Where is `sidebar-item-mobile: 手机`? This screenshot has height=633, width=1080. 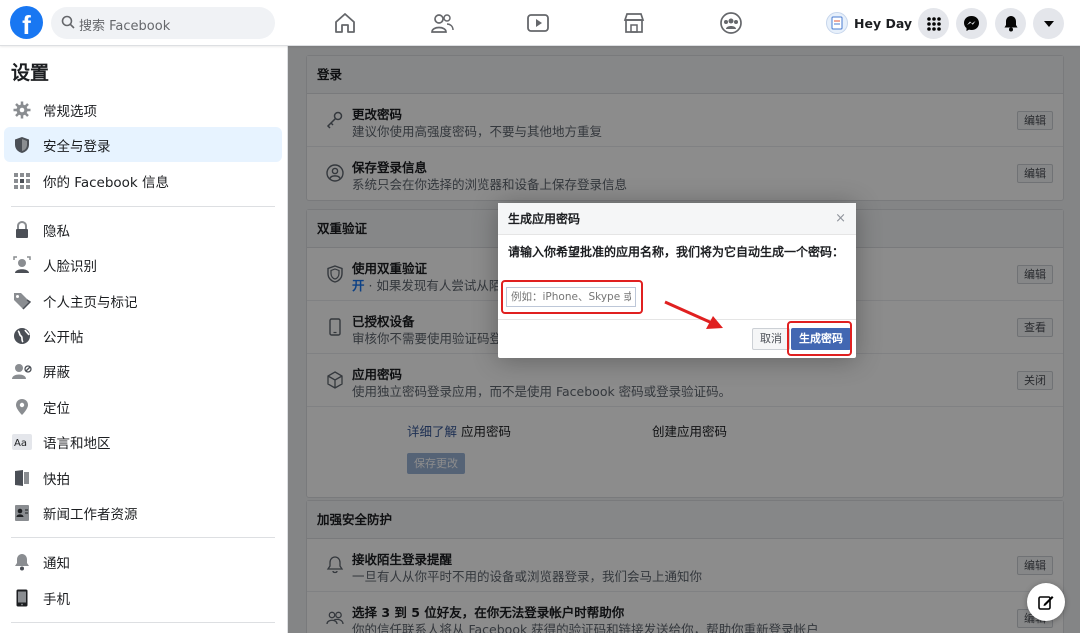 sidebar-item-mobile: 手机 is located at coordinates (143, 597).